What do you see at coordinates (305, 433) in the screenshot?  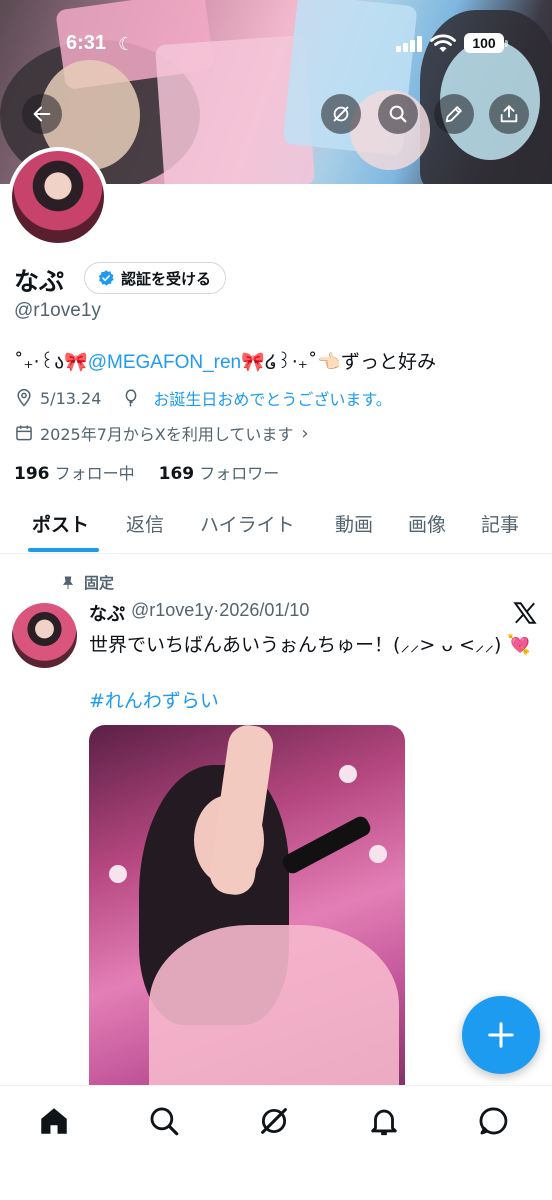 I see `chevron-right-icon: ›` at bounding box center [305, 433].